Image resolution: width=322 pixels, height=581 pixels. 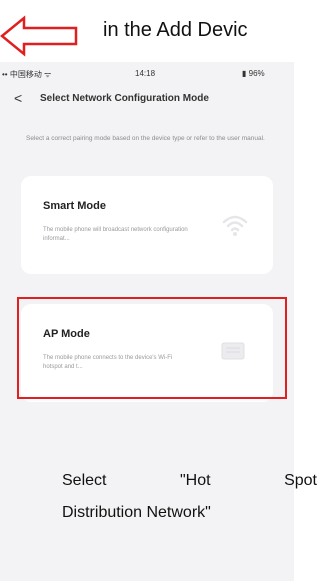 I want to click on ap-mode-highlight, so click(x=152, y=348).